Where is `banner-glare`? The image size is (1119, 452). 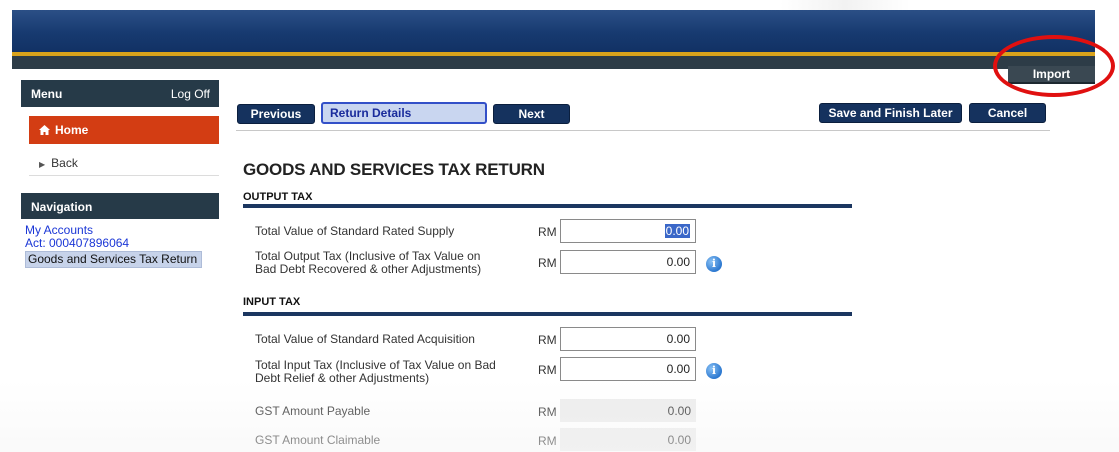 banner-glare is located at coordinates (845, 5).